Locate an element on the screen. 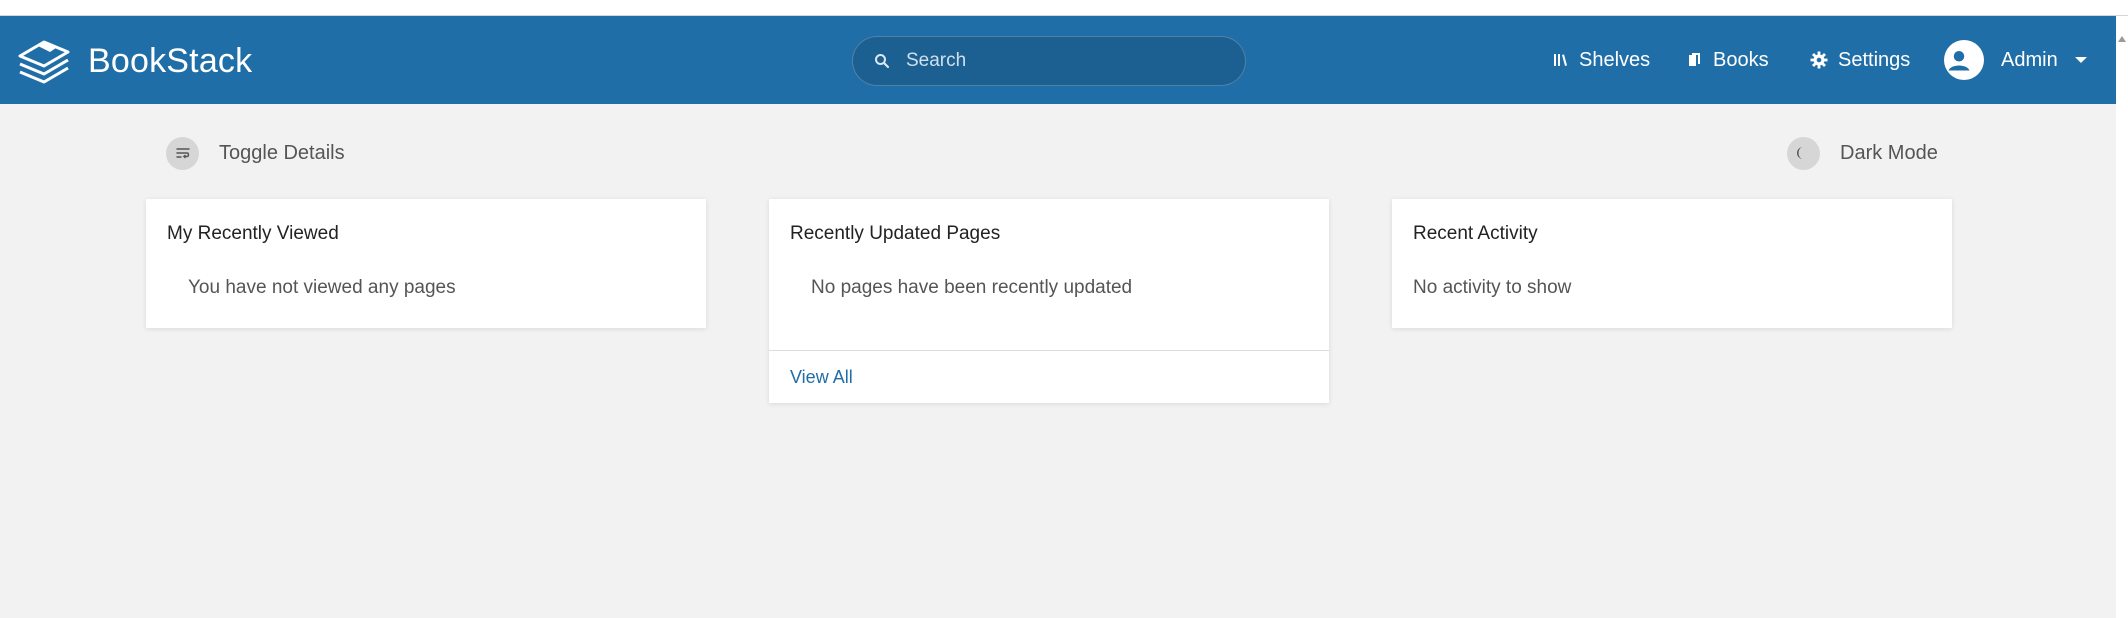 This screenshot has height=618, width=2128. avatar is located at coordinates (1964, 60).